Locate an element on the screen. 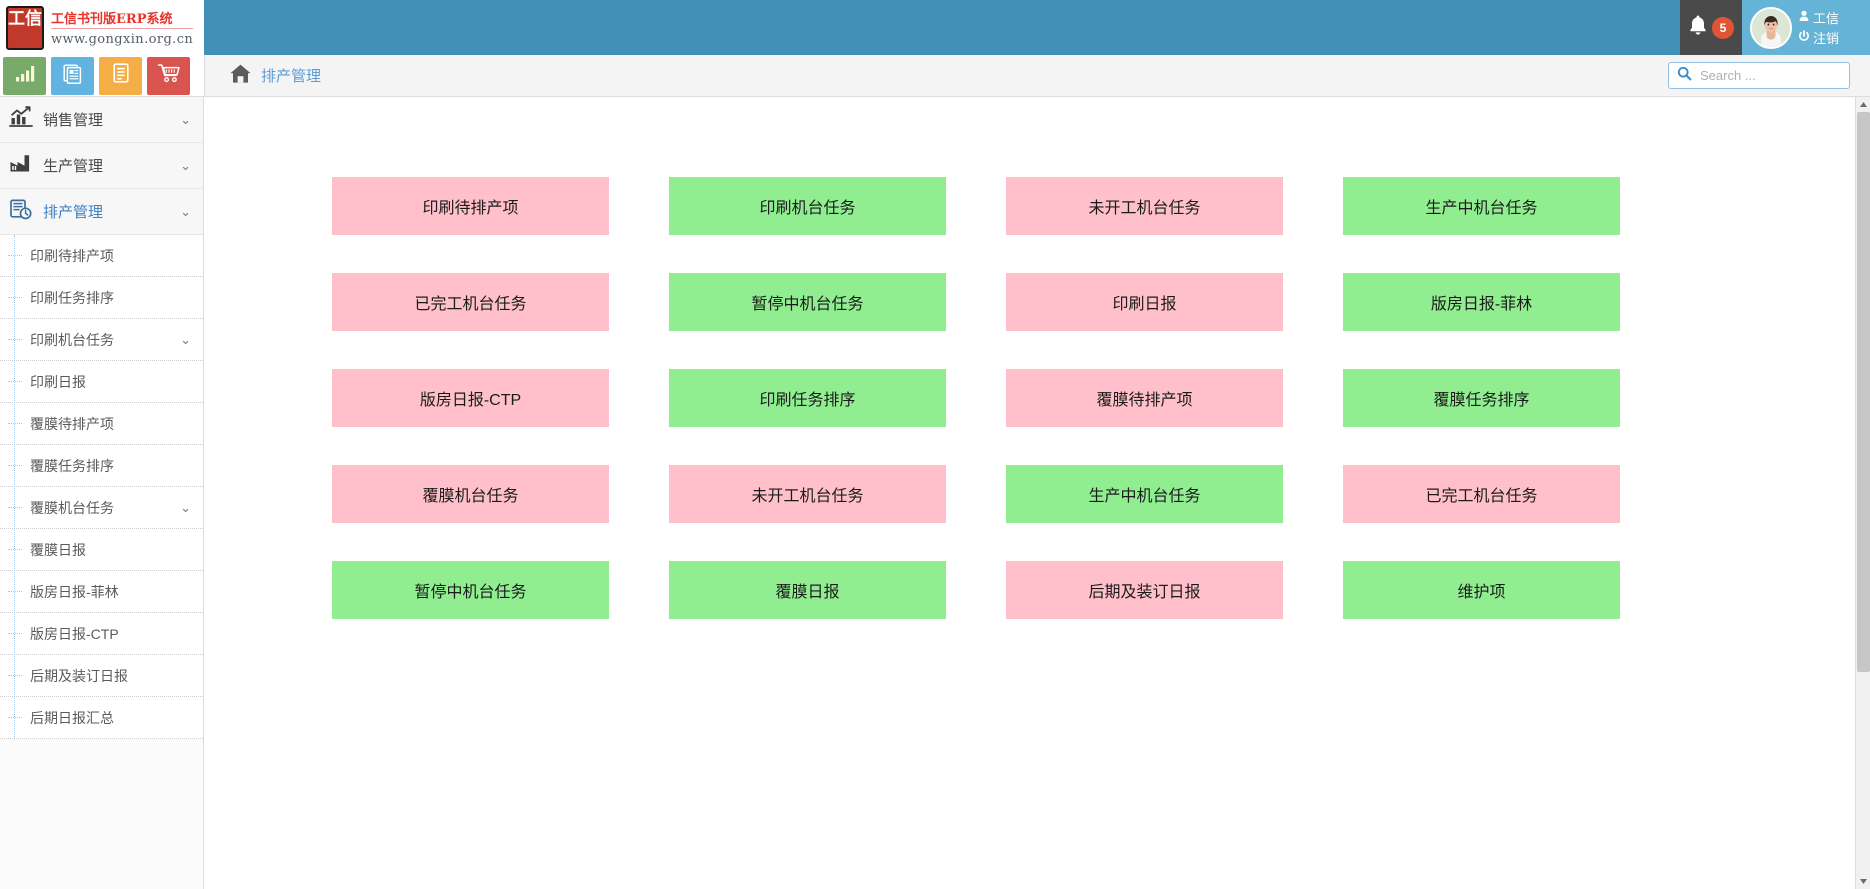 The height and width of the screenshot is (889, 1870). sidebar-item-post-binding-report: 后期及装订日报 is located at coordinates (101, 676).